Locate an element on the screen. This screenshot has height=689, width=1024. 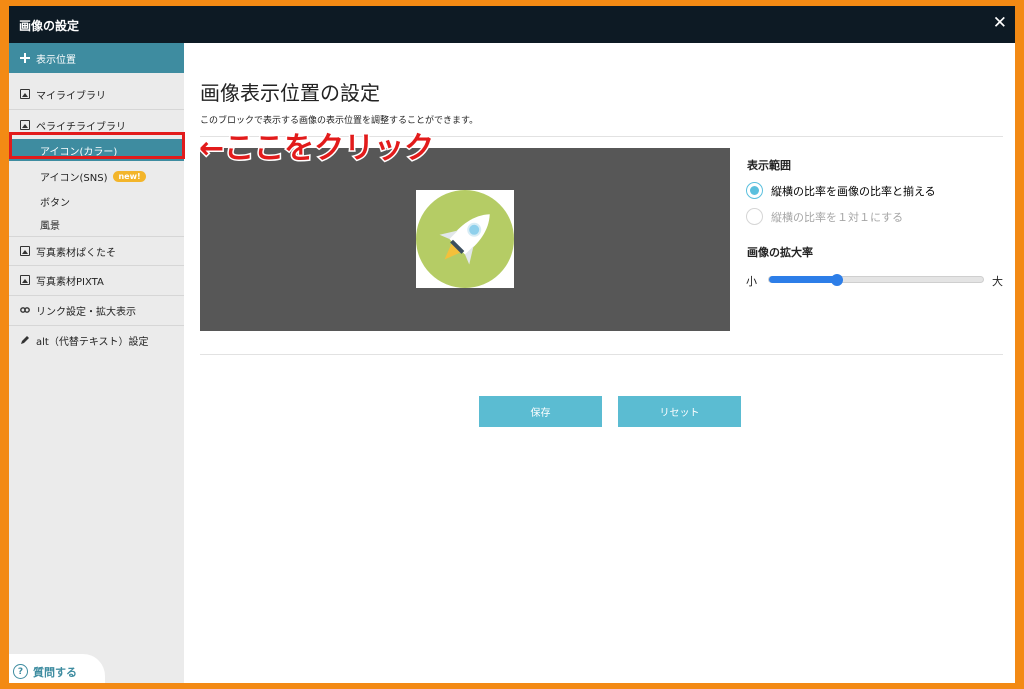
close-icon: ✕ is located at coordinates (1000, 23).